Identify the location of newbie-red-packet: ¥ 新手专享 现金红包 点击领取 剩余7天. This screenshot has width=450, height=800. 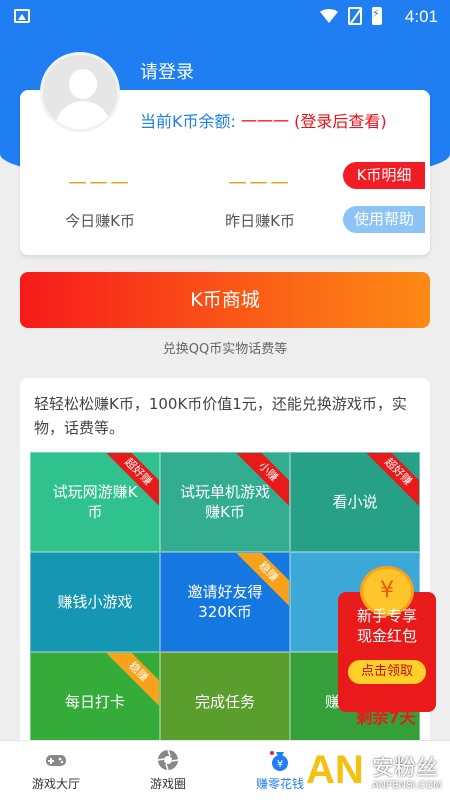
(386, 644).